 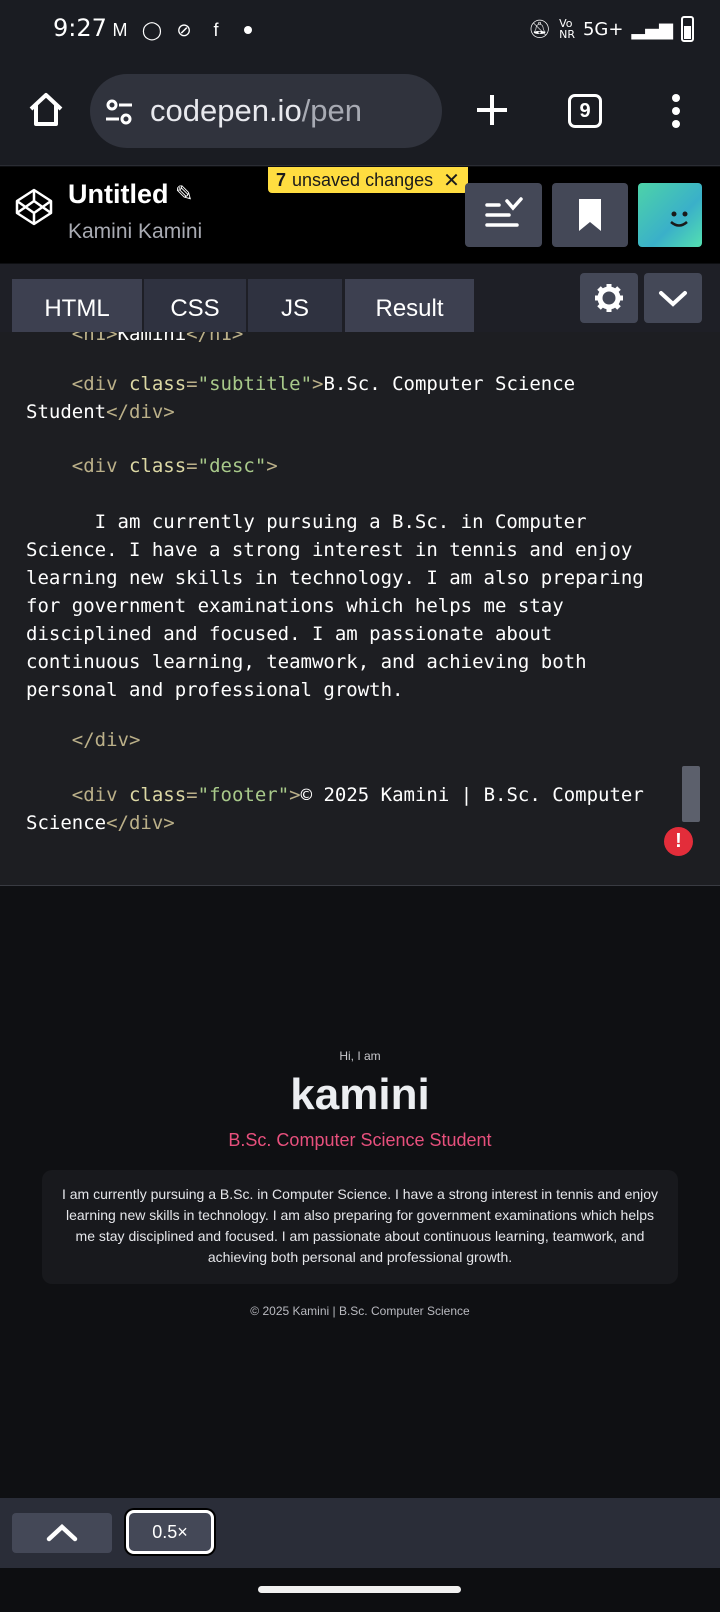 What do you see at coordinates (77, 309) in the screenshot?
I see `tab-html: HTML` at bounding box center [77, 309].